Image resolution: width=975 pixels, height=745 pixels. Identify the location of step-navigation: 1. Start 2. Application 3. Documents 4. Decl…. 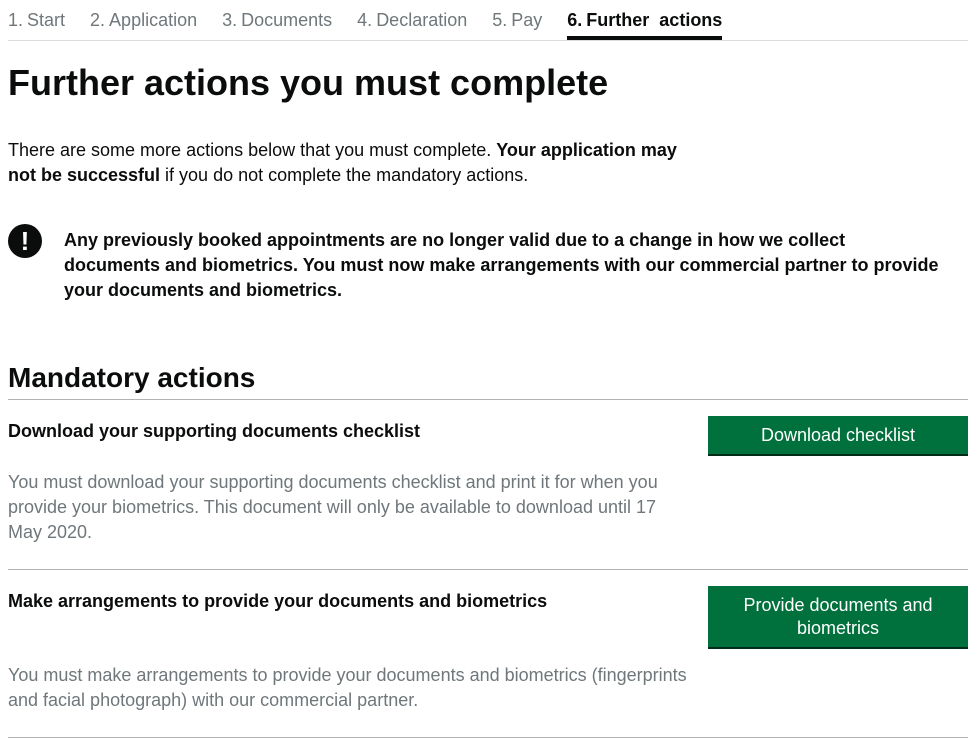
(488, 20).